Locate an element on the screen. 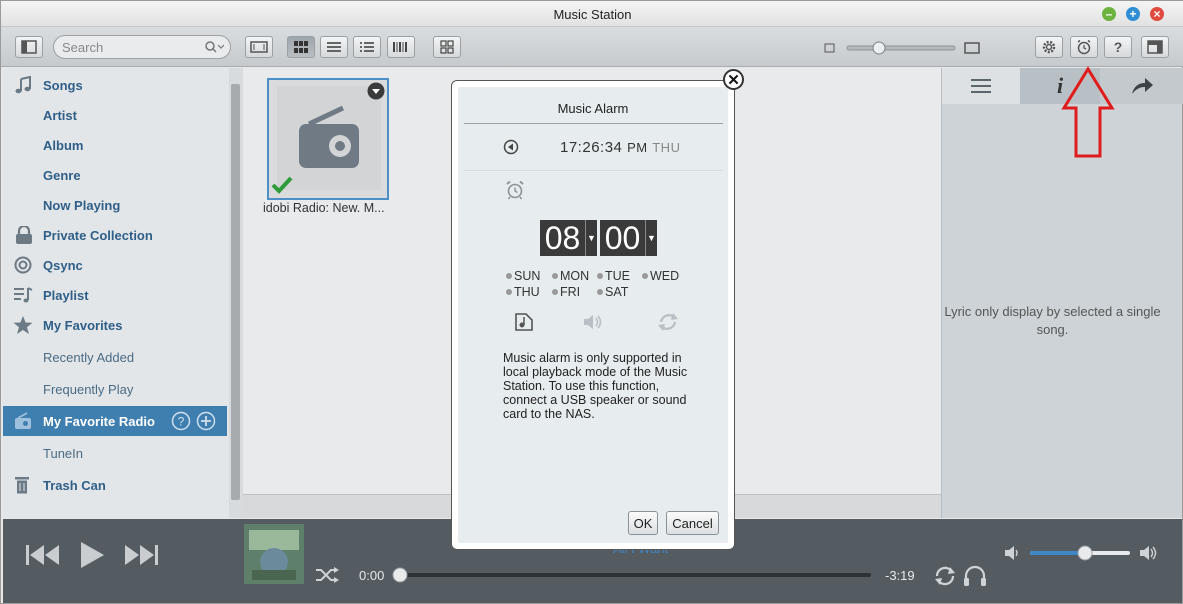 The height and width of the screenshot is (604, 1183). volume-icon is located at coordinates (594, 322).